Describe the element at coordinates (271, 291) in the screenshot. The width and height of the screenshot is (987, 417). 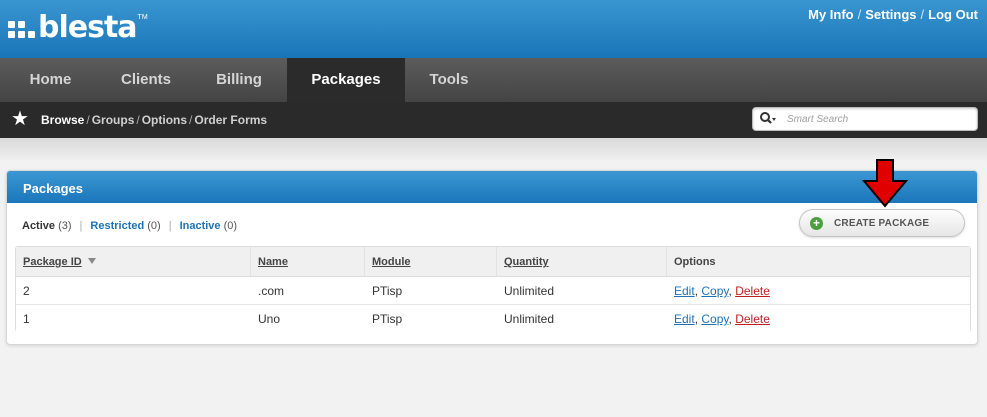
I see `cell-name: .com` at that location.